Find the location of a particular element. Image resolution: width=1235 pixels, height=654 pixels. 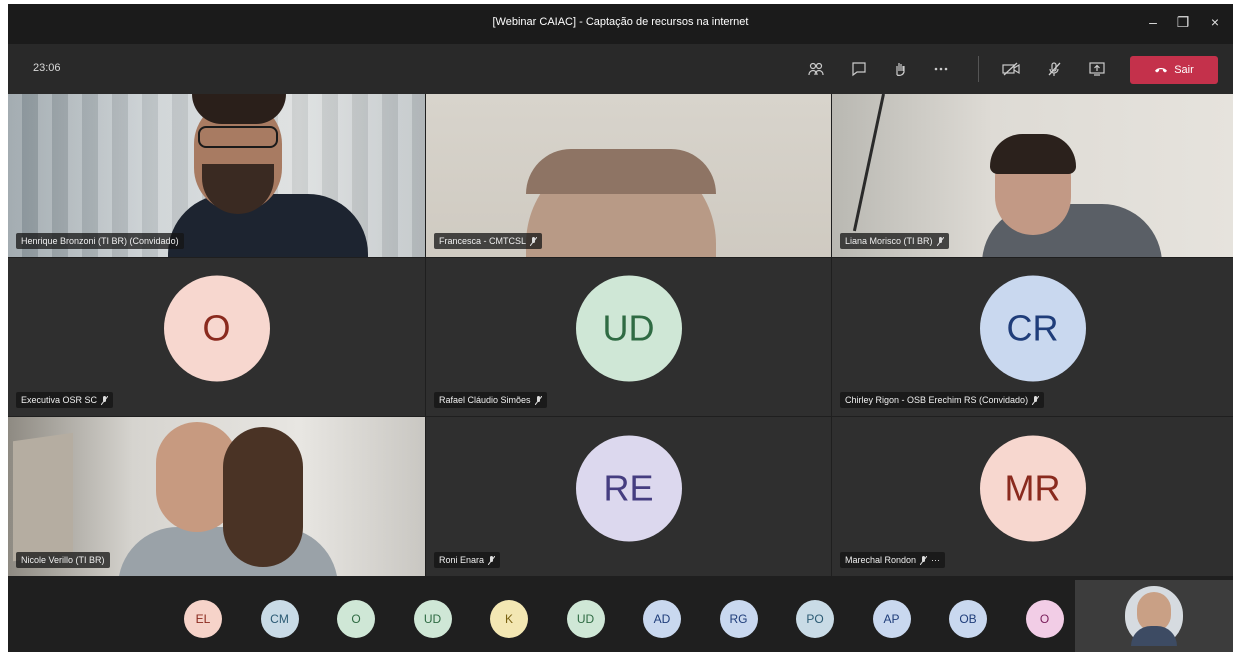

participant-avatar: MR is located at coordinates (1032, 488).